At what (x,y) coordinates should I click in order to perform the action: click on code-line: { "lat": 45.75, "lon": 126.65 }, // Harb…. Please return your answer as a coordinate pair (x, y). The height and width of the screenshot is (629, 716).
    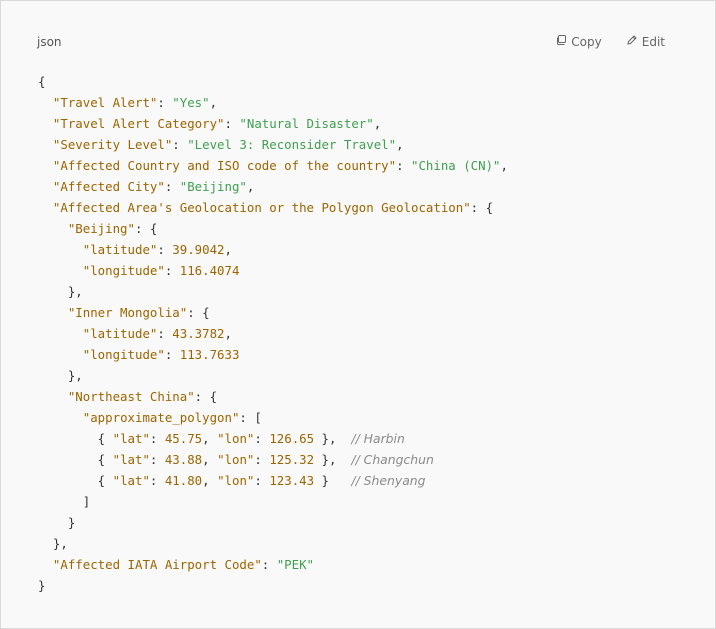
    Looking at the image, I should click on (273, 438).